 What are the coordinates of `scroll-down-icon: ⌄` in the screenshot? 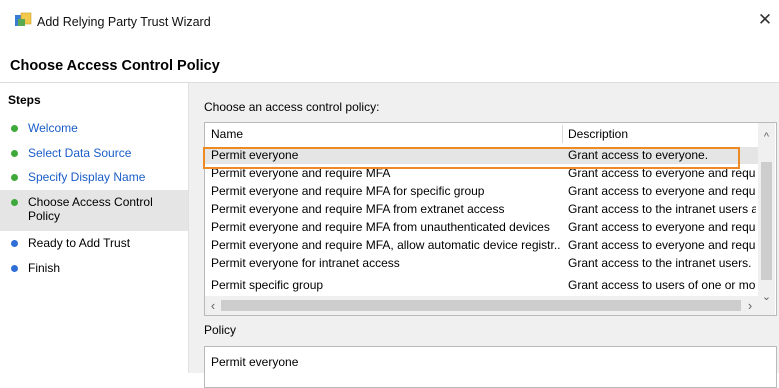 It's located at (766, 297).